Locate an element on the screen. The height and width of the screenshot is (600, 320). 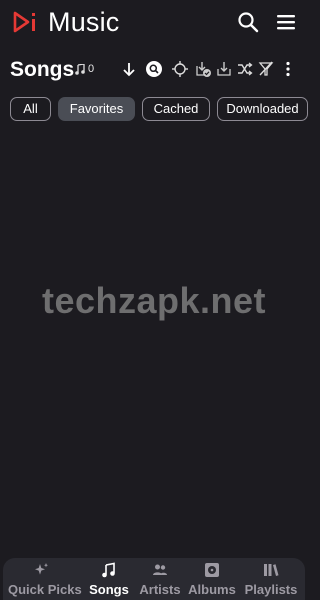
section-title: Songs is located at coordinates (42, 69).